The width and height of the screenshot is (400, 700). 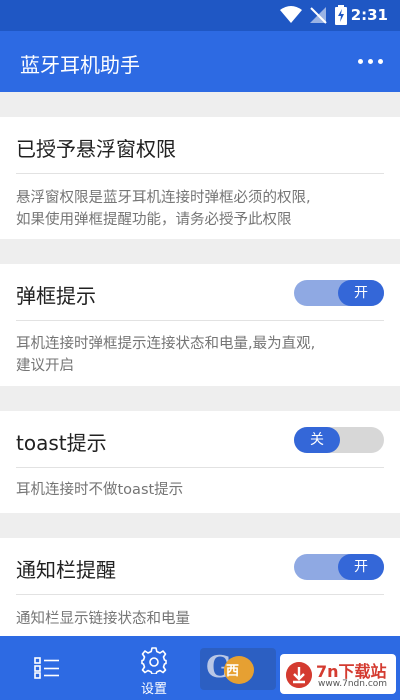 What do you see at coordinates (166, 355) in the screenshot?
I see `popup-desc: 耳机连接时弹框提示连接状态和电量,最为直观, 建议开启` at bounding box center [166, 355].